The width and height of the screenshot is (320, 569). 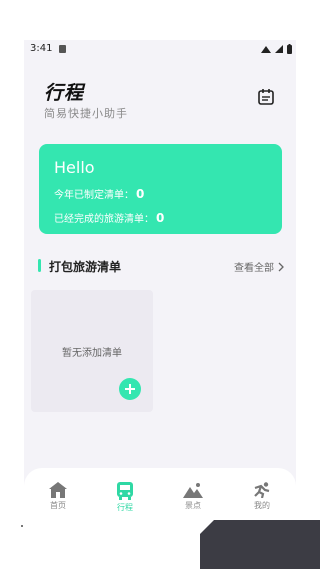 I want to click on section-header: 打包旅游清单 查看全部, so click(x=161, y=267).